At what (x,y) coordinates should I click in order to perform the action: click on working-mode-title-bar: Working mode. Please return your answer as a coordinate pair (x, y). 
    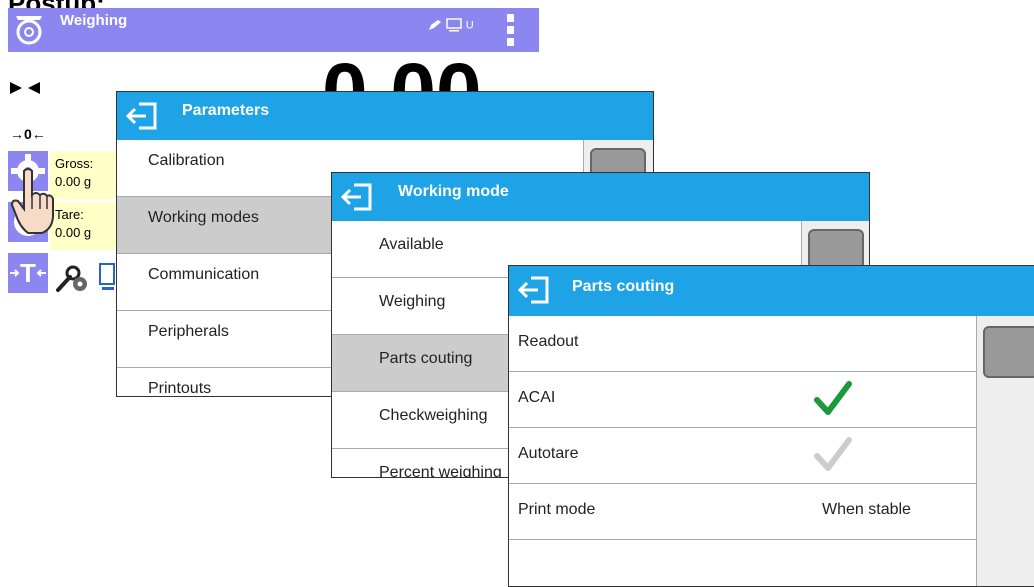
    Looking at the image, I should click on (600, 197).